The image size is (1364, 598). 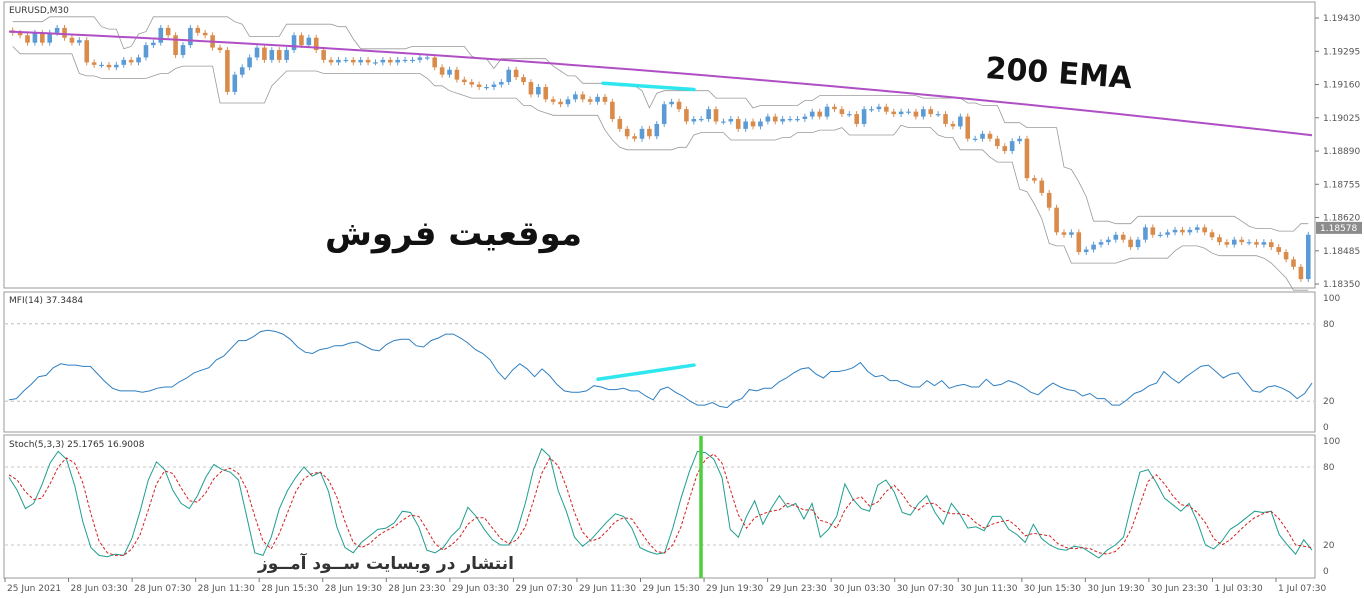 I want to click on publisher-watermark: انتشار در وبسایت ســود آمــوز, so click(x=385, y=563).